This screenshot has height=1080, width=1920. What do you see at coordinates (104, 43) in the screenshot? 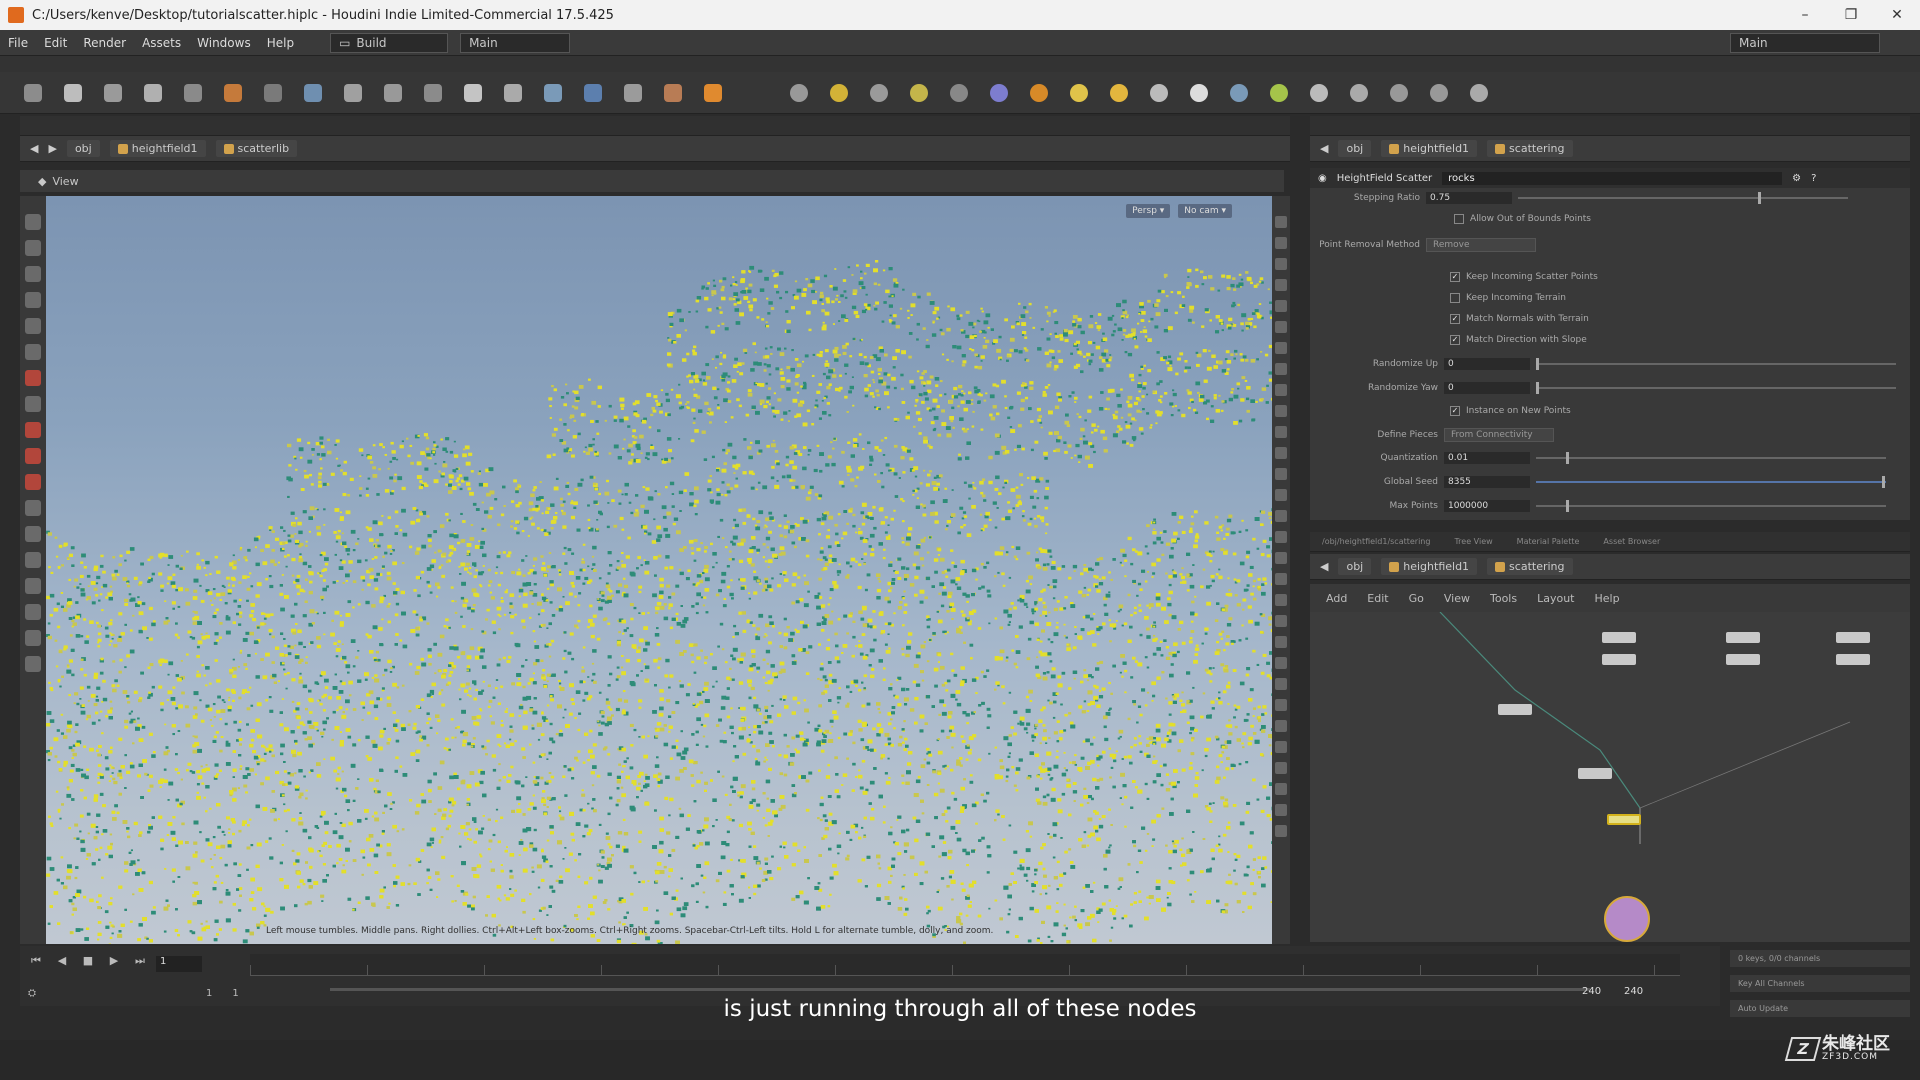
I see `menu-render: Render` at bounding box center [104, 43].